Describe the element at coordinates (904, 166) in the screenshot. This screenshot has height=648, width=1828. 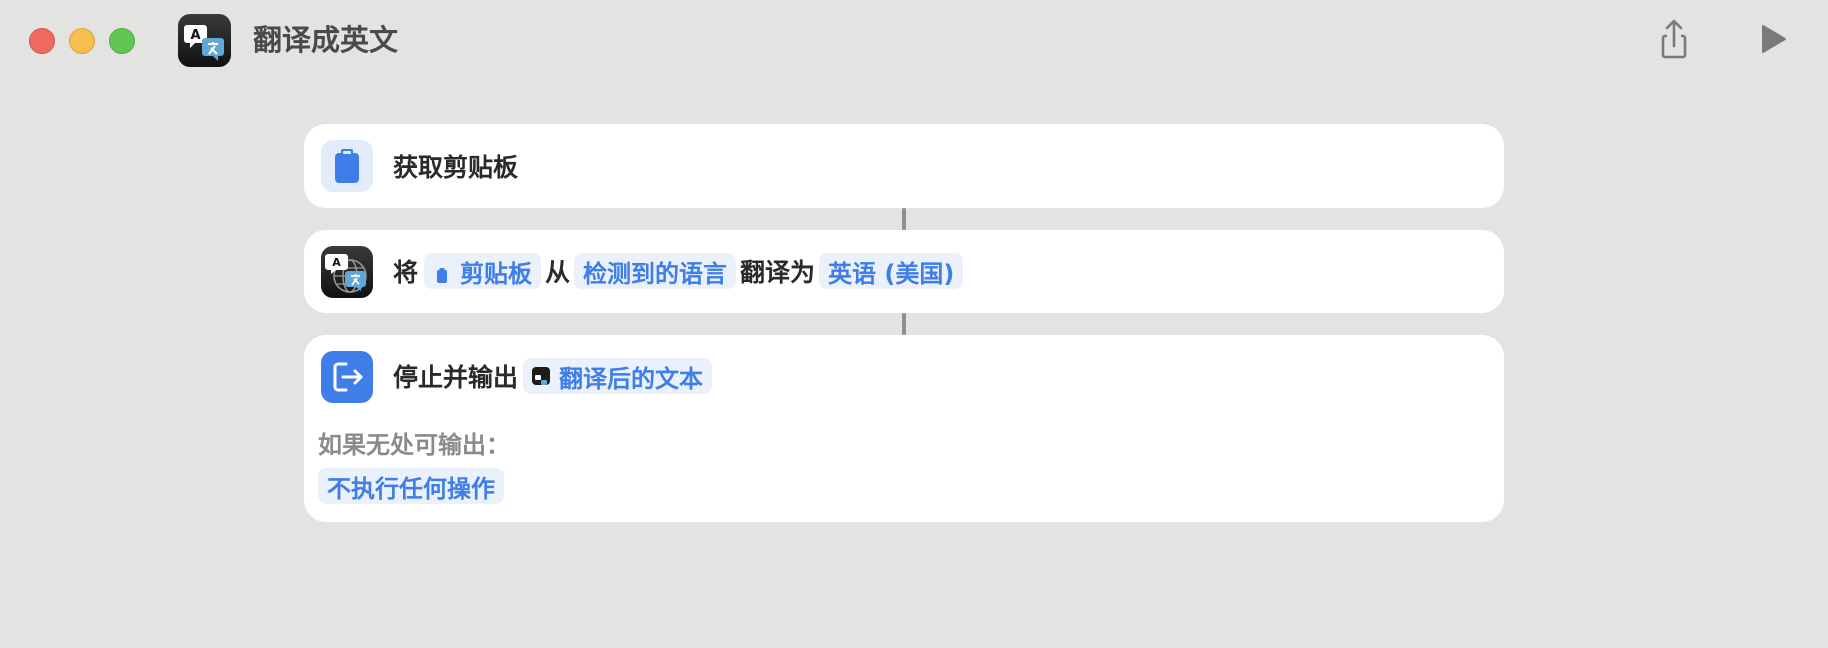
I see `action-get-clipboard: 获取剪贴板` at that location.